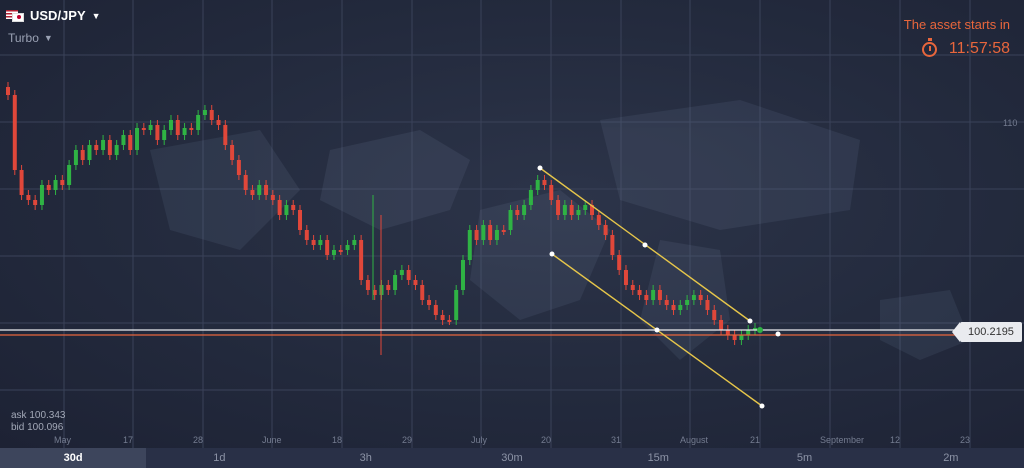 This screenshot has height=468, width=1024. I want to click on bid-quote: bid 100.096, so click(37, 427).